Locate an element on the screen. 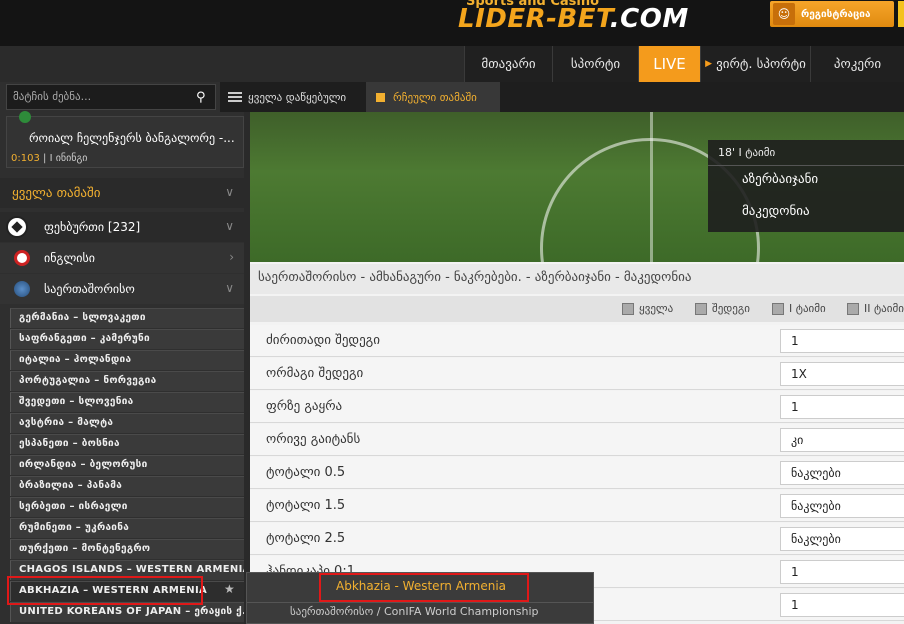 The width and height of the screenshot is (904, 624). login-button is located at coordinates (901, 14).